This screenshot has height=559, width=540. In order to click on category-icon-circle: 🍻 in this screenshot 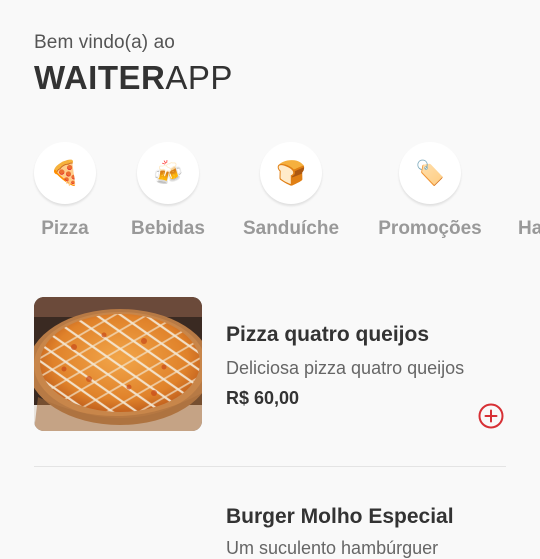, I will do `click(168, 173)`.